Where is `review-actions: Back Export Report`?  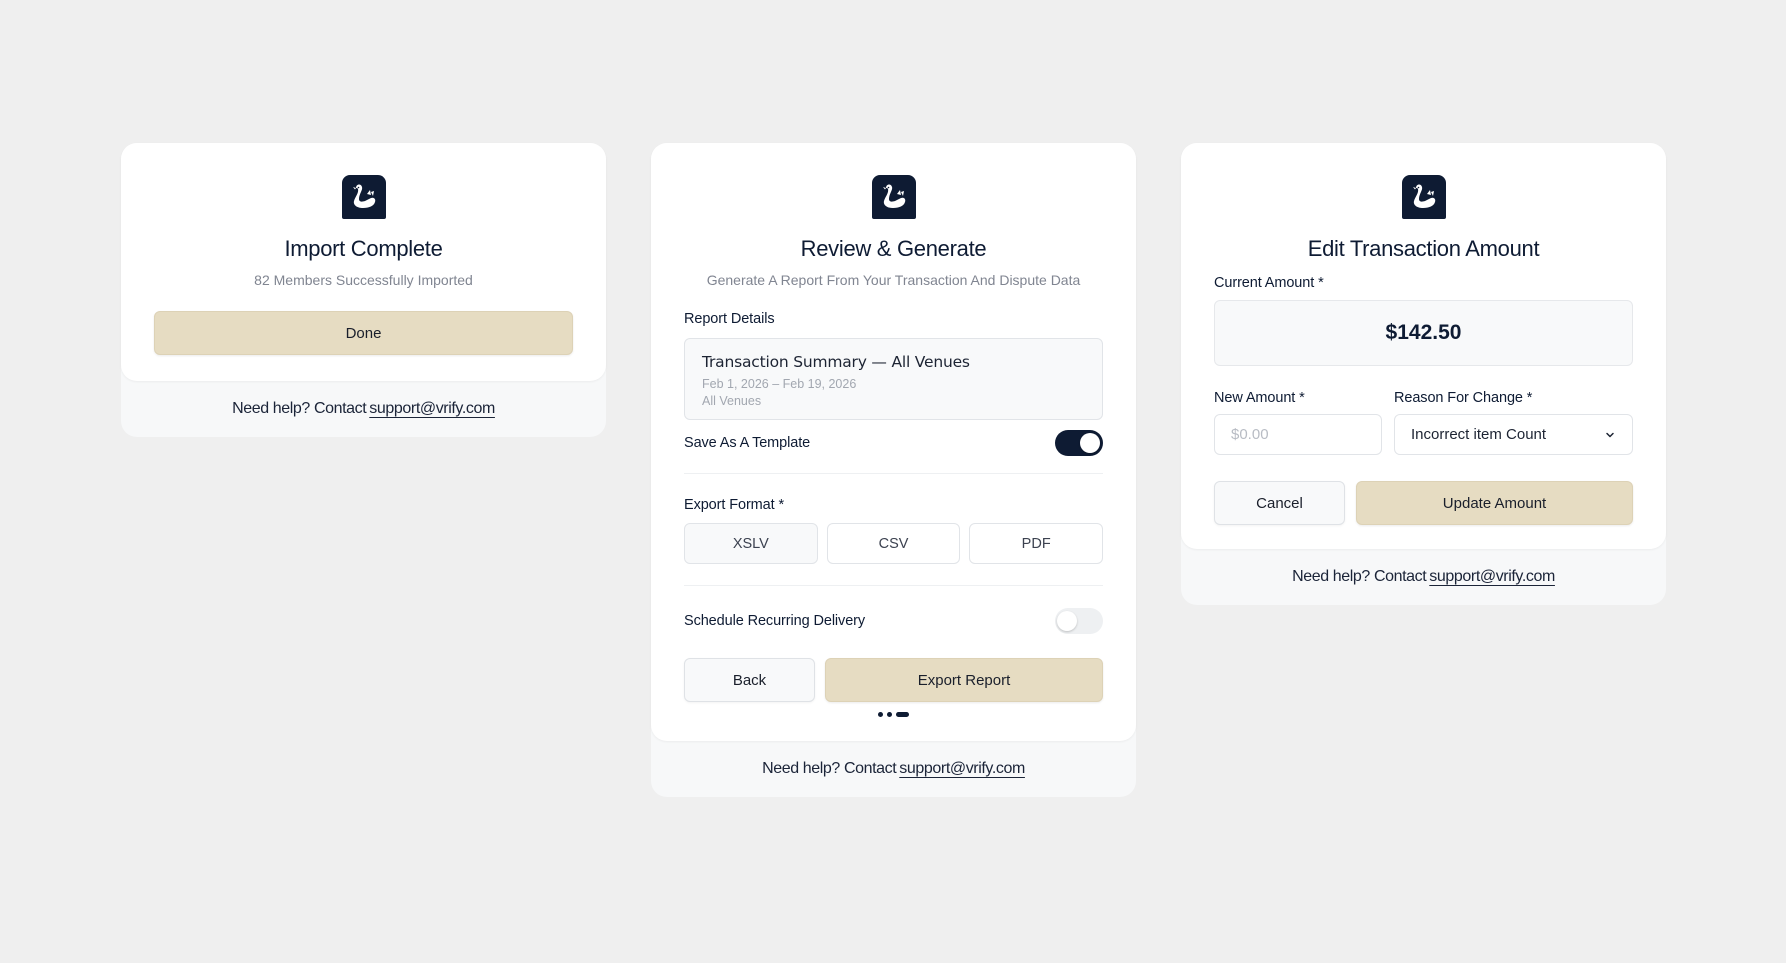
review-actions: Back Export Report is located at coordinates (893, 680).